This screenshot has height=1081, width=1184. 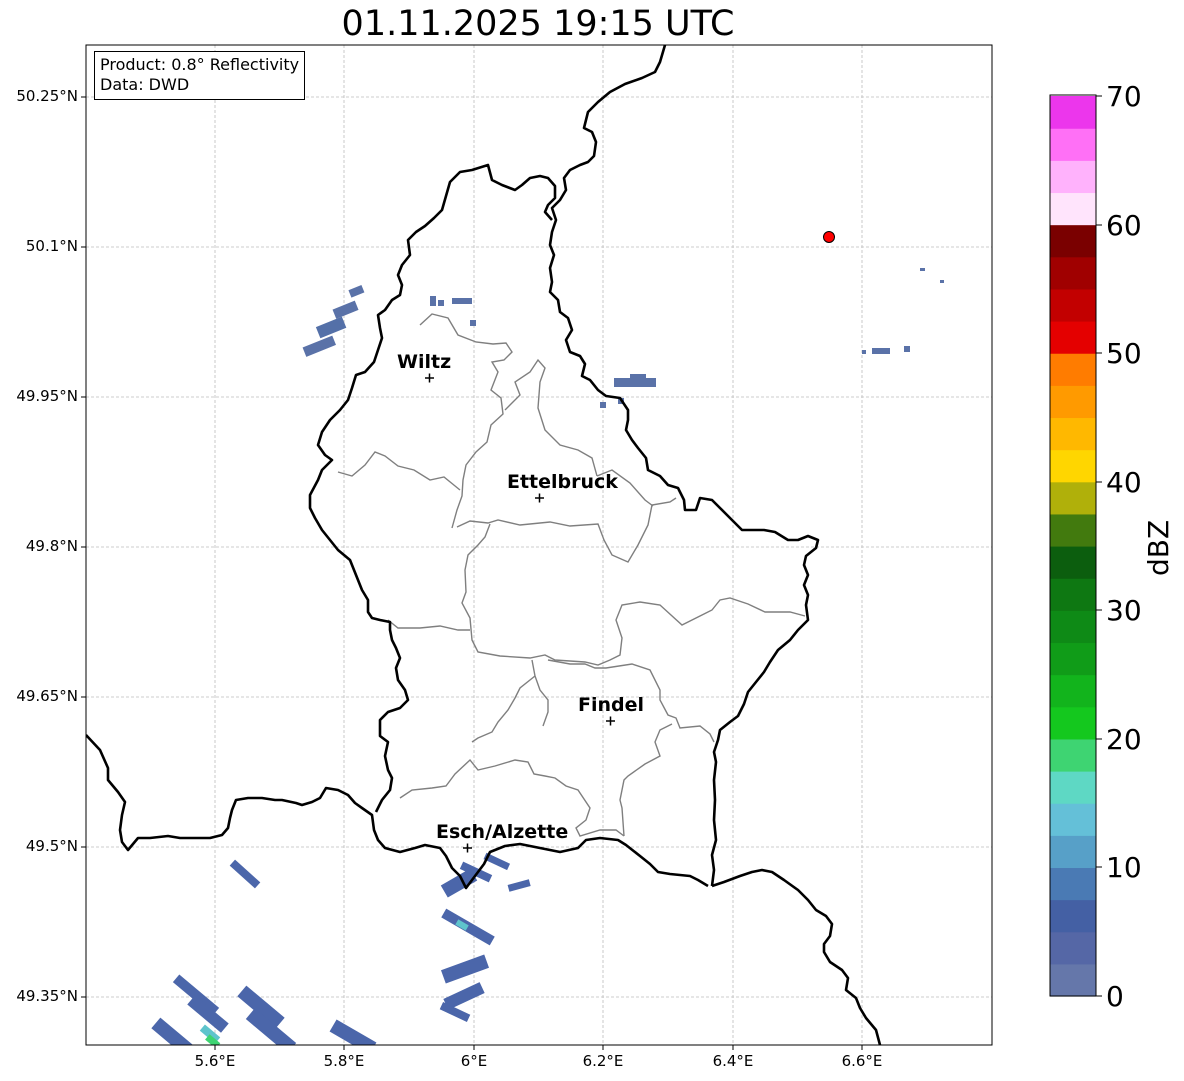 What do you see at coordinates (829, 237) in the screenshot?
I see `radar-site-marker` at bounding box center [829, 237].